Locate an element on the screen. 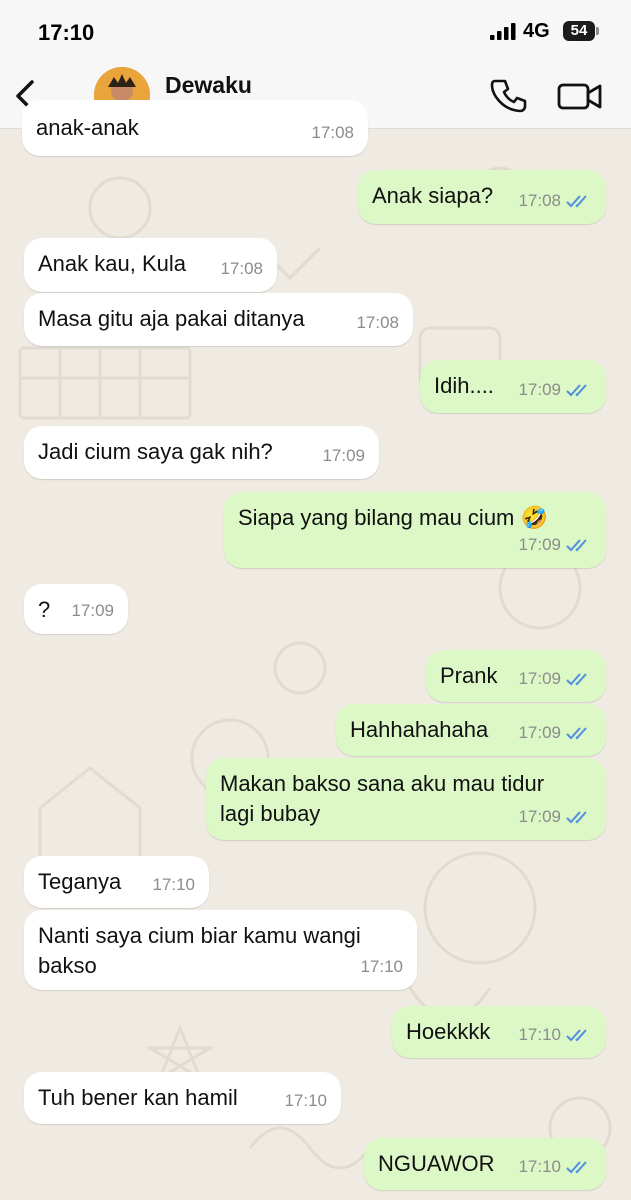 Image resolution: width=631 pixels, height=1200 pixels. message-outgoing: Prank 17:09 is located at coordinates (516, 676).